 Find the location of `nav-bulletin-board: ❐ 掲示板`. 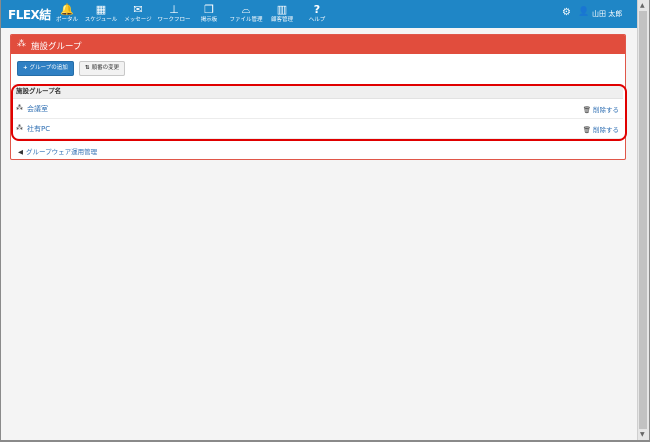

nav-bulletin-board: ❐ 掲示板 is located at coordinates (209, 13).